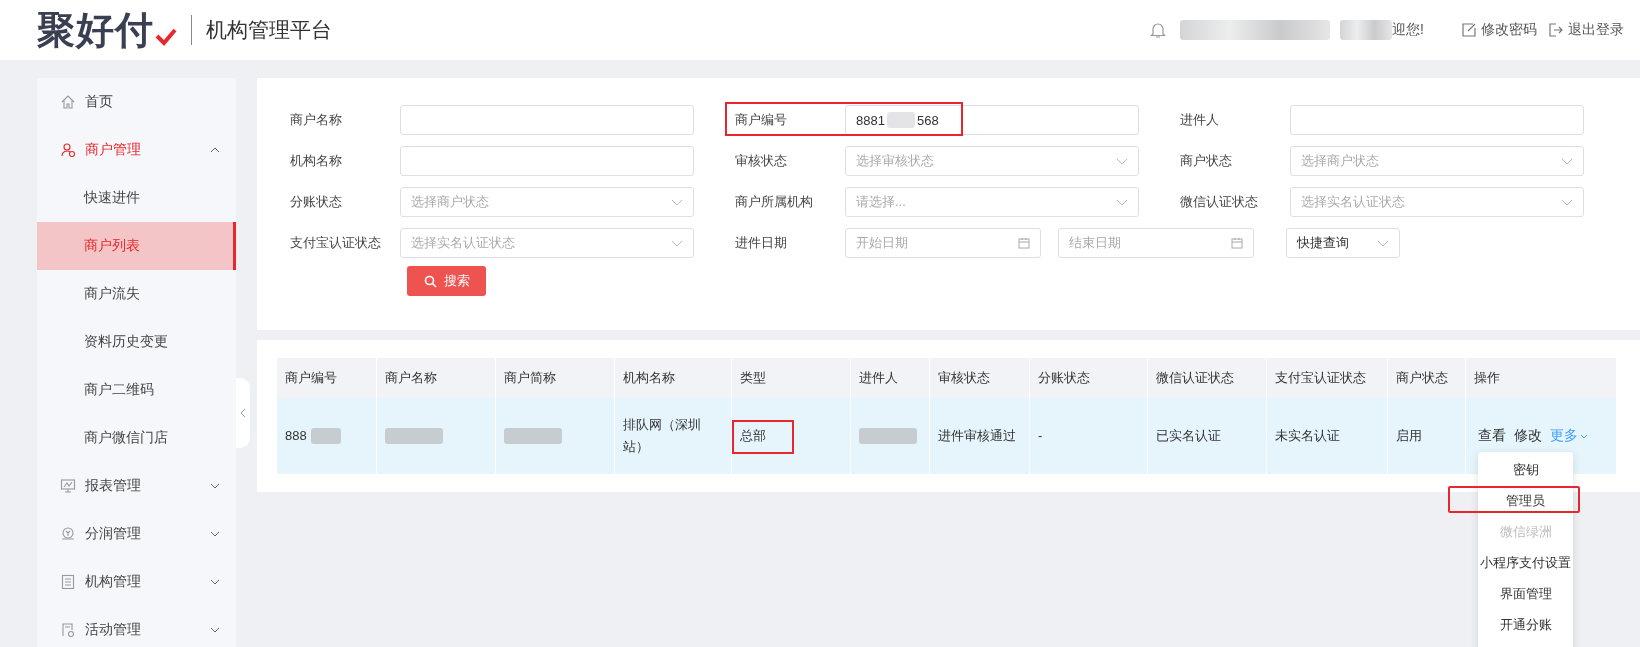 This screenshot has height=647, width=1640. What do you see at coordinates (1499, 30) in the screenshot?
I see `header-link: 修改密码` at bounding box center [1499, 30].